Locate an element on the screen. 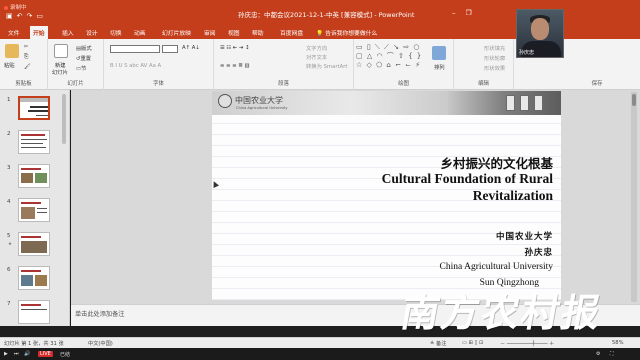 This screenshot has width=640, height=360. notes-toggle-button: ≜ 备注 is located at coordinates (438, 343).